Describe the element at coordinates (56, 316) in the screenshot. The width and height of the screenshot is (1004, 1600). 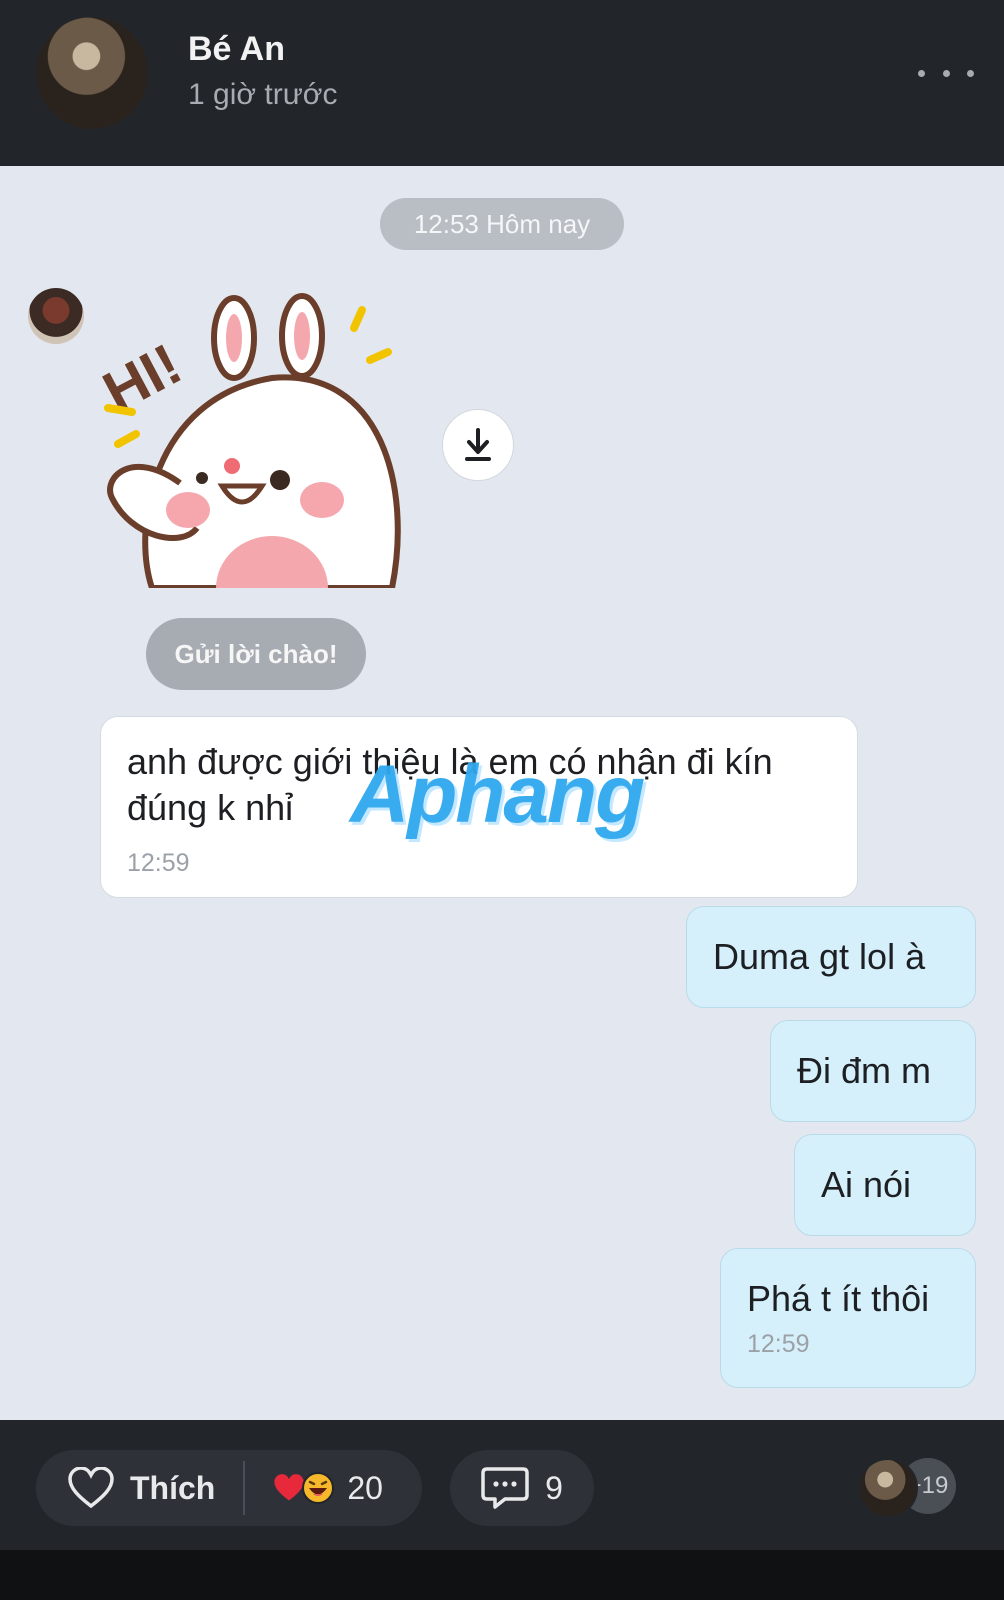
I see `sender-avatar` at that location.